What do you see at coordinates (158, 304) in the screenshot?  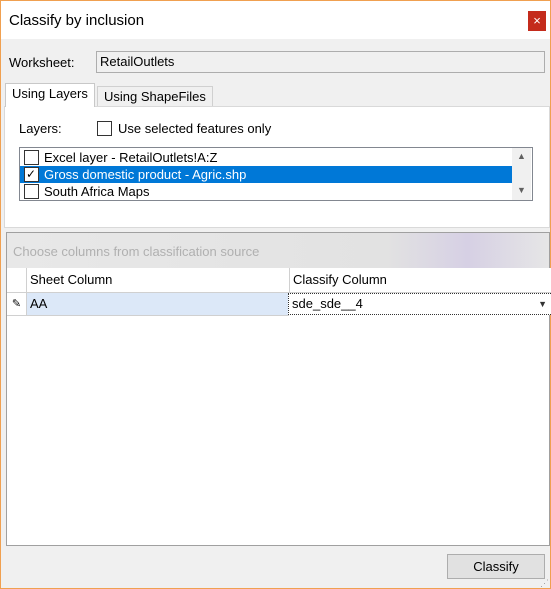 I see `sheet-column-cell: AA` at bounding box center [158, 304].